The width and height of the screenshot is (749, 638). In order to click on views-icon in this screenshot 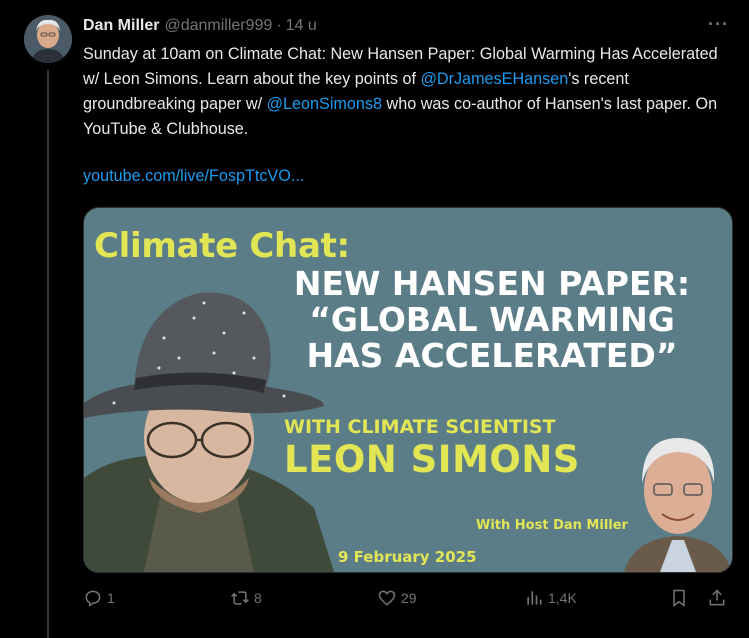, I will do `click(534, 598)`.